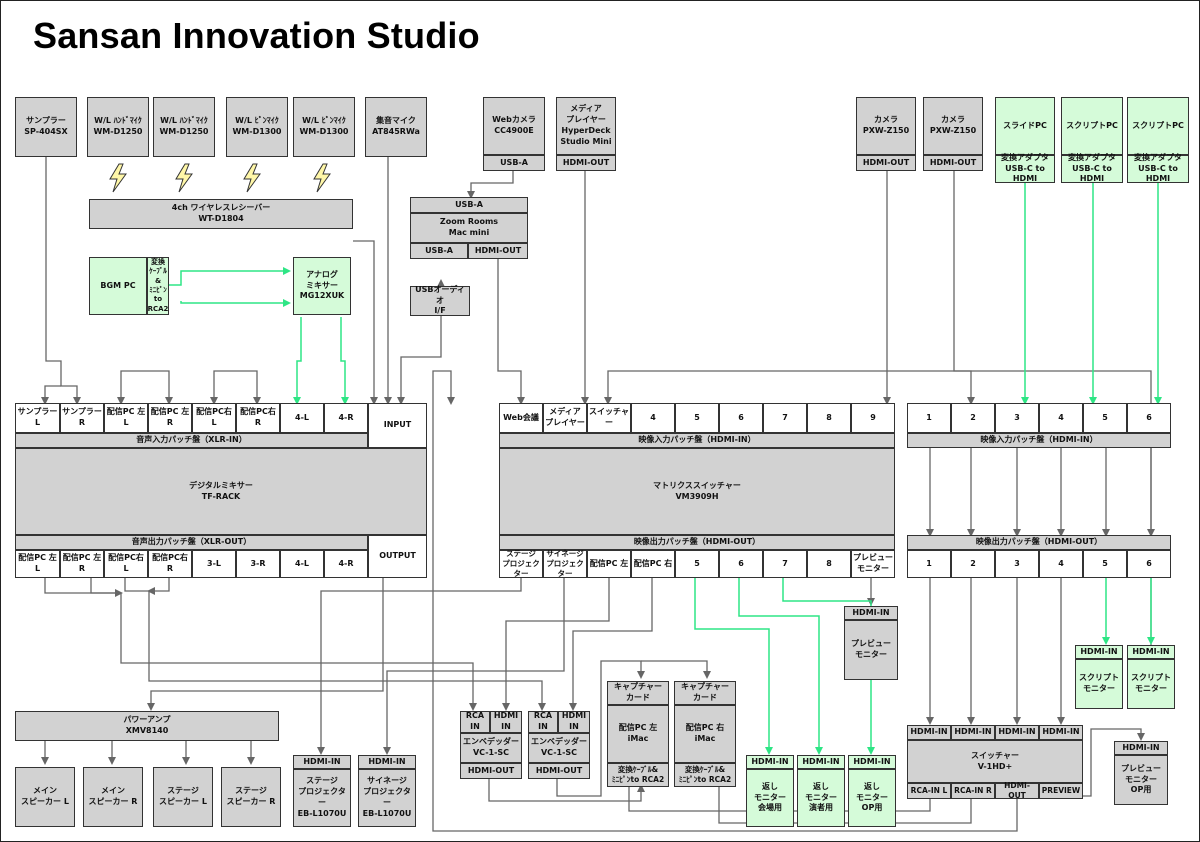 The width and height of the screenshot is (1200, 842). I want to click on stream-pc-right-cable: 変換ｹｰﾌﾞﾙ& ﾐﾆﾋﾟﾝto RCA2, so click(705, 775).